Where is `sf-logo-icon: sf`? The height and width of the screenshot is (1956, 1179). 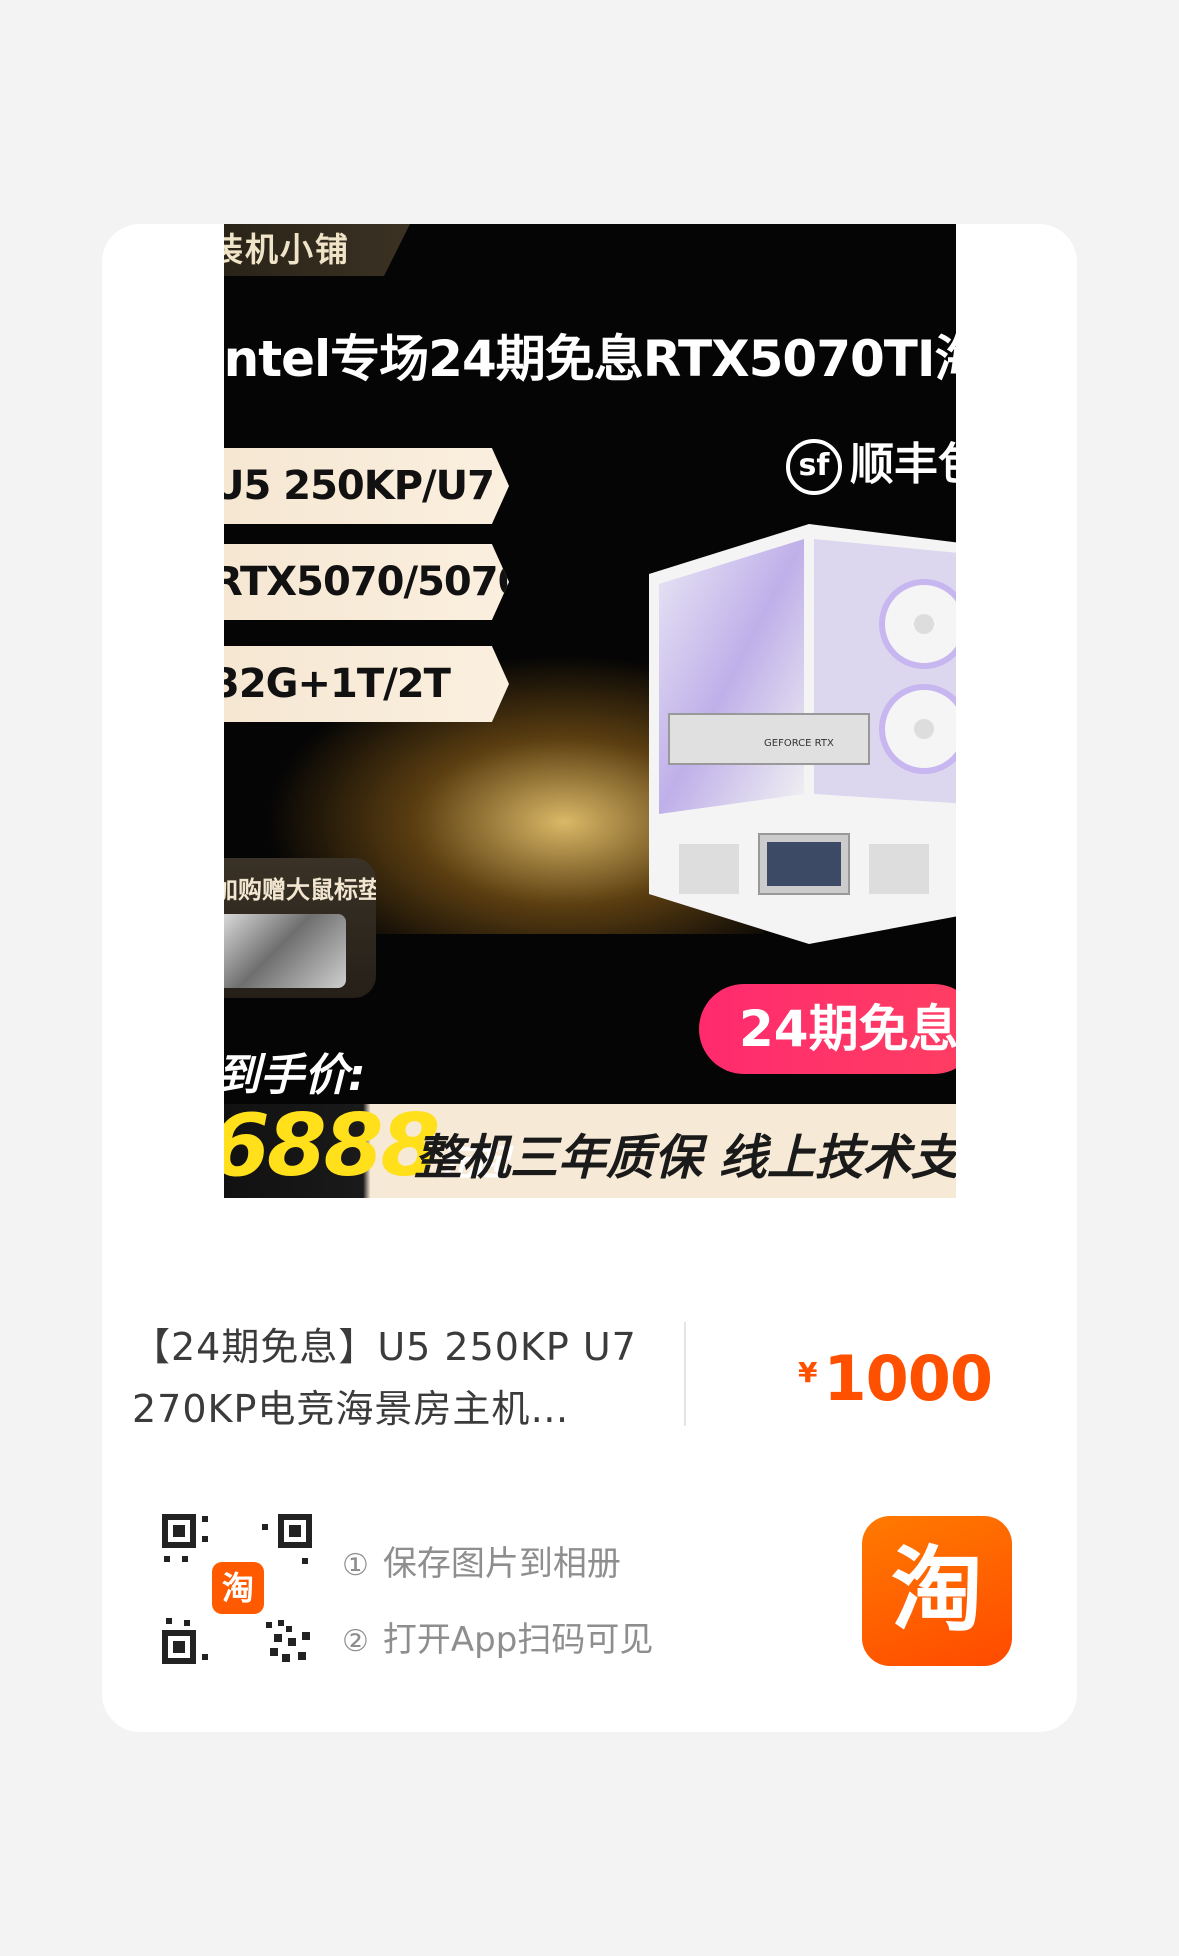 sf-logo-icon: sf is located at coordinates (814, 467).